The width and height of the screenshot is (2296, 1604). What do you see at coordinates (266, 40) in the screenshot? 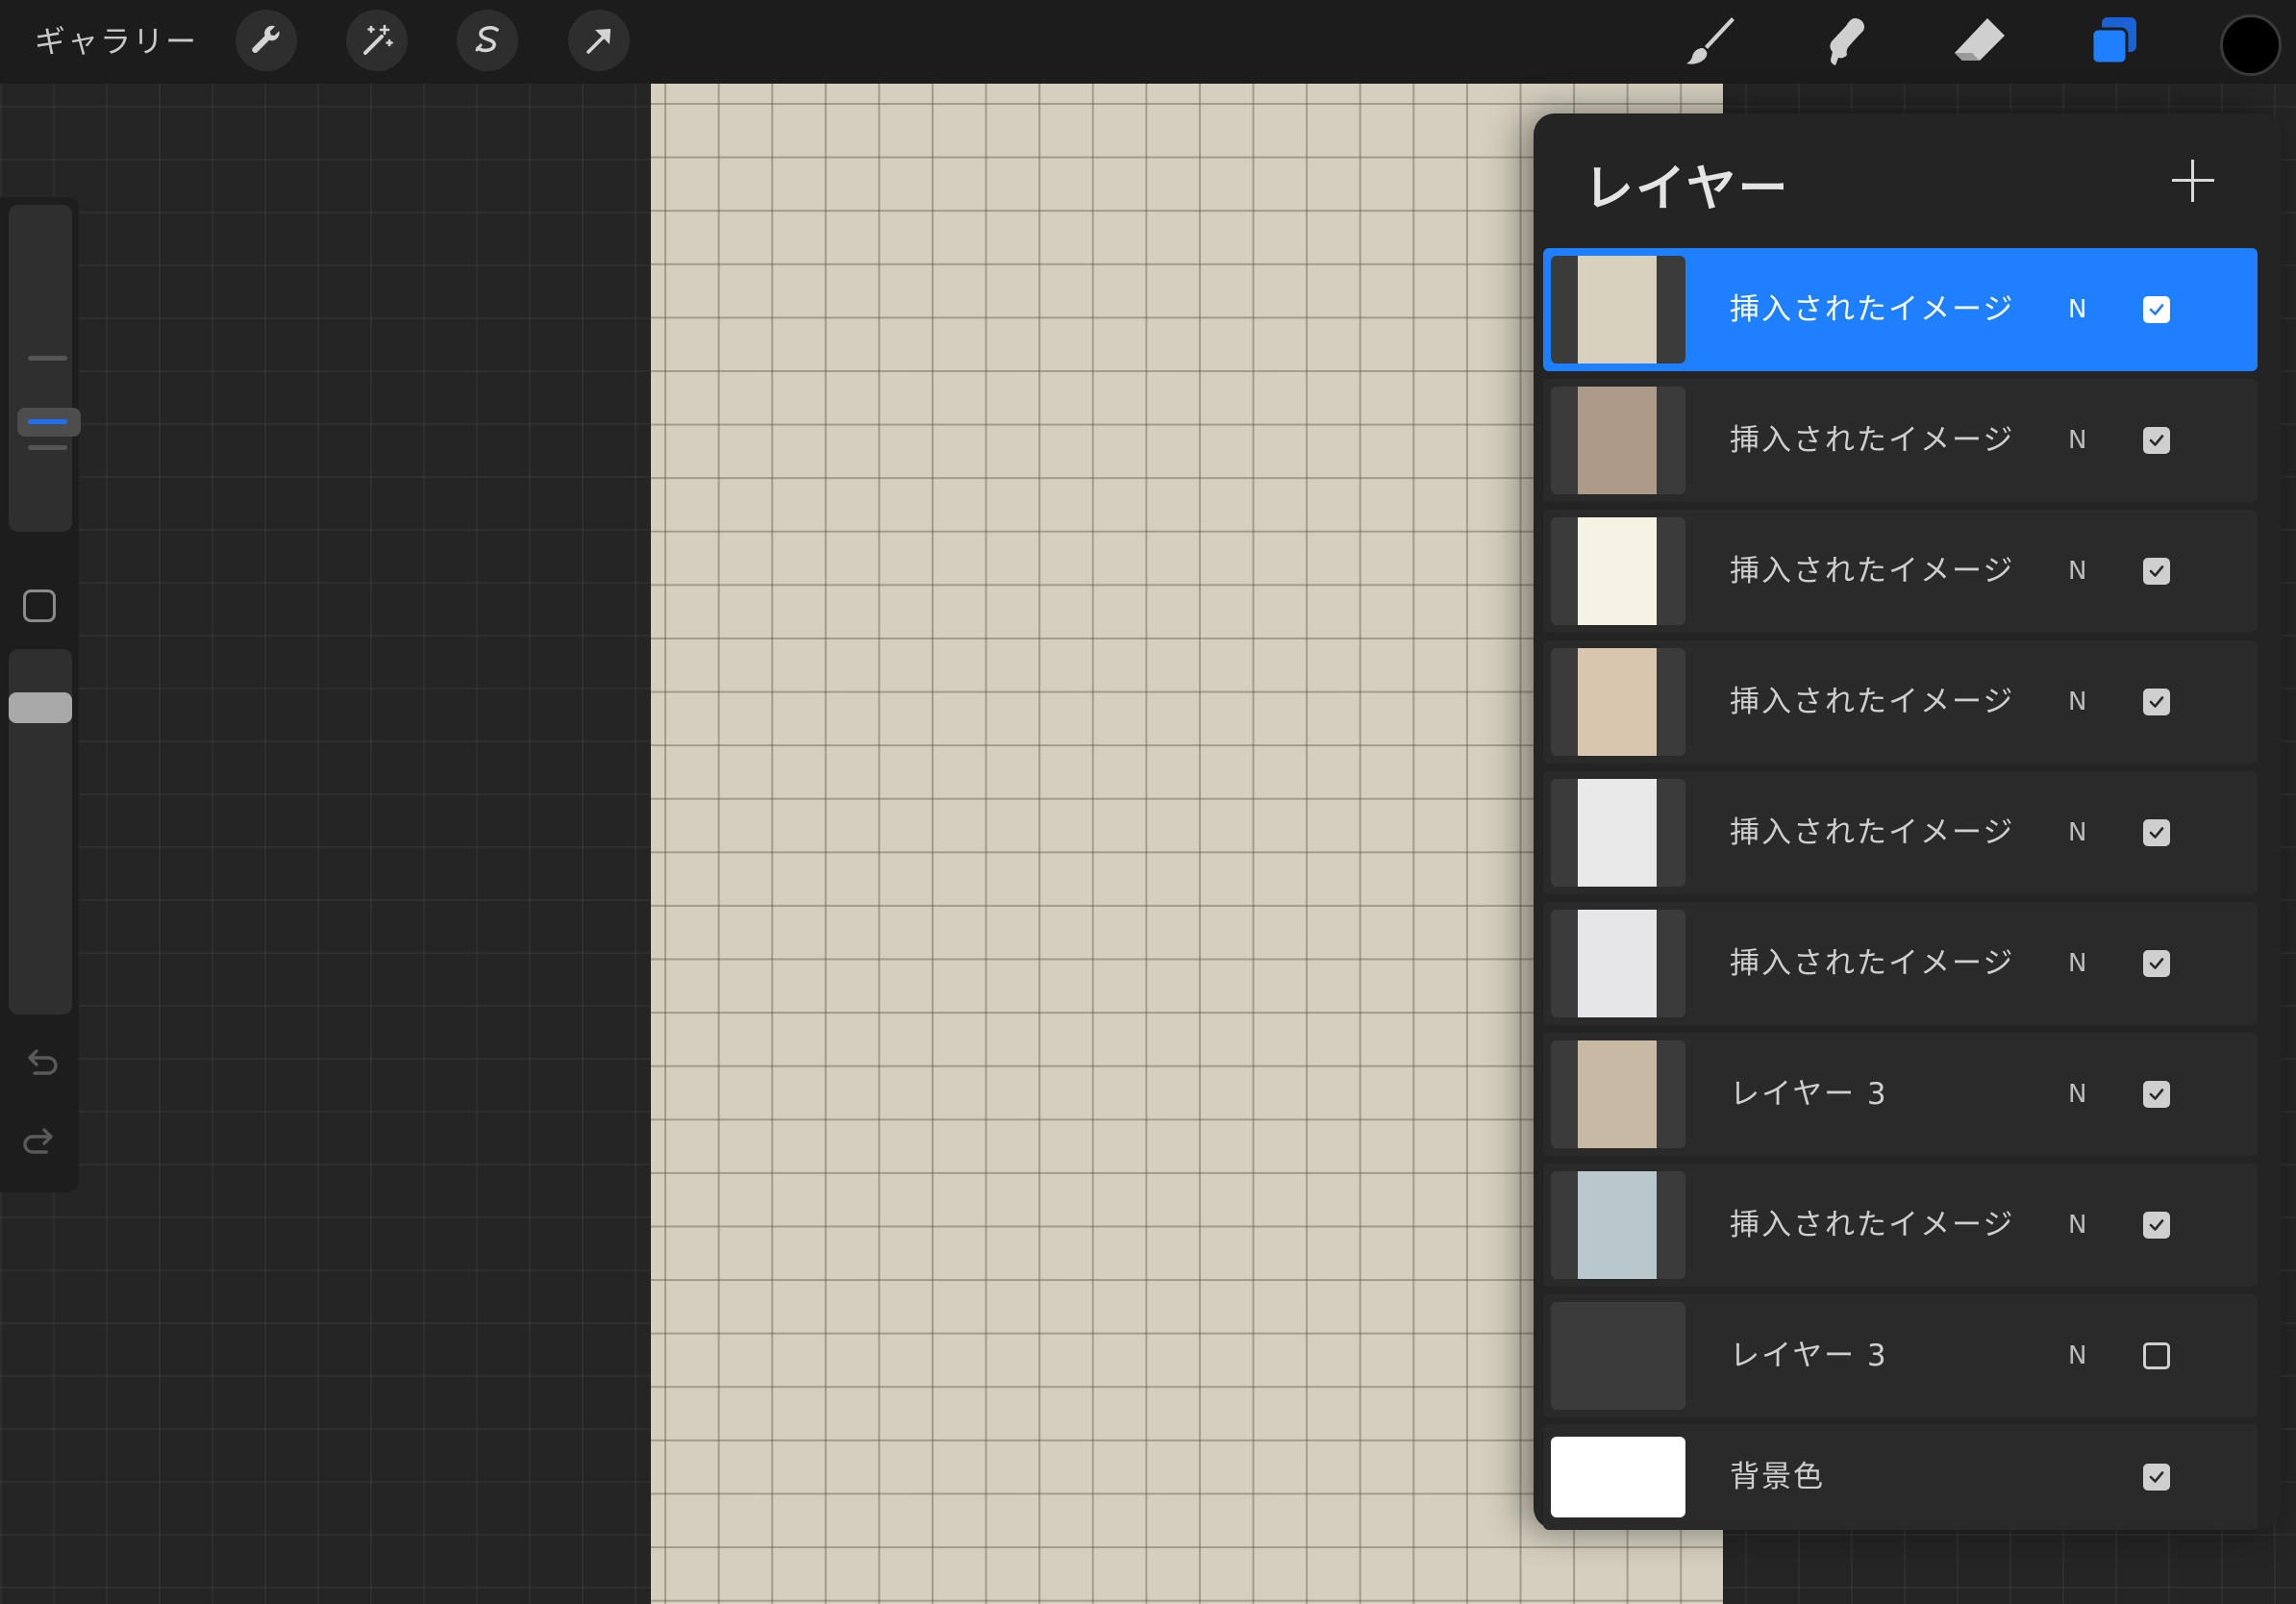
I see `actions-icon` at bounding box center [266, 40].